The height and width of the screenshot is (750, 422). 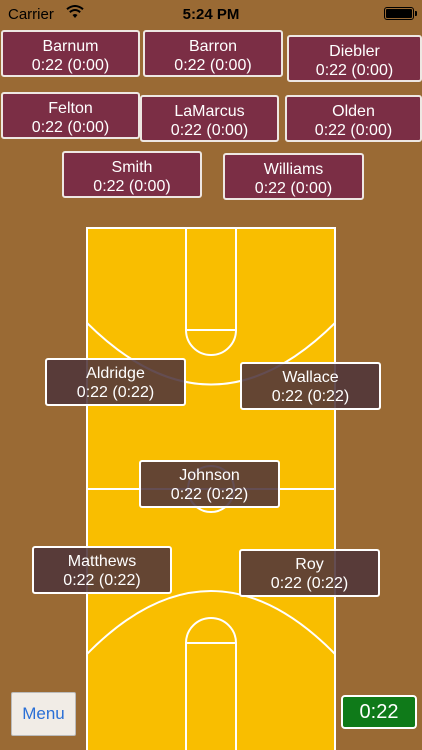 I want to click on court-player-matthews: Matthews 0:22 (0:22), so click(x=102, y=570).